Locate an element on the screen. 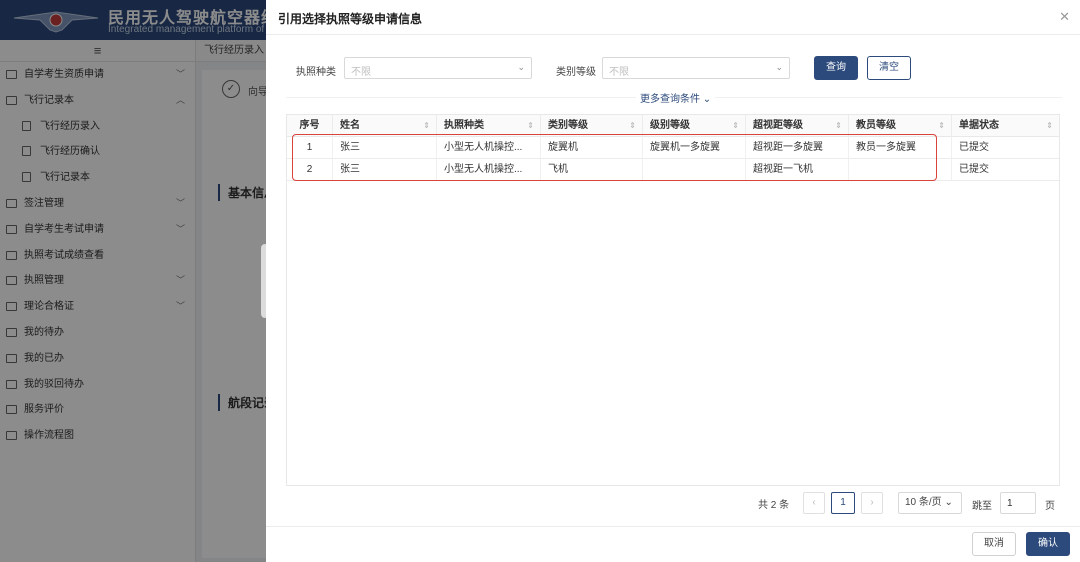 The height and width of the screenshot is (562, 1080). page-size-select: 10 条/页 ⌄ is located at coordinates (930, 503).